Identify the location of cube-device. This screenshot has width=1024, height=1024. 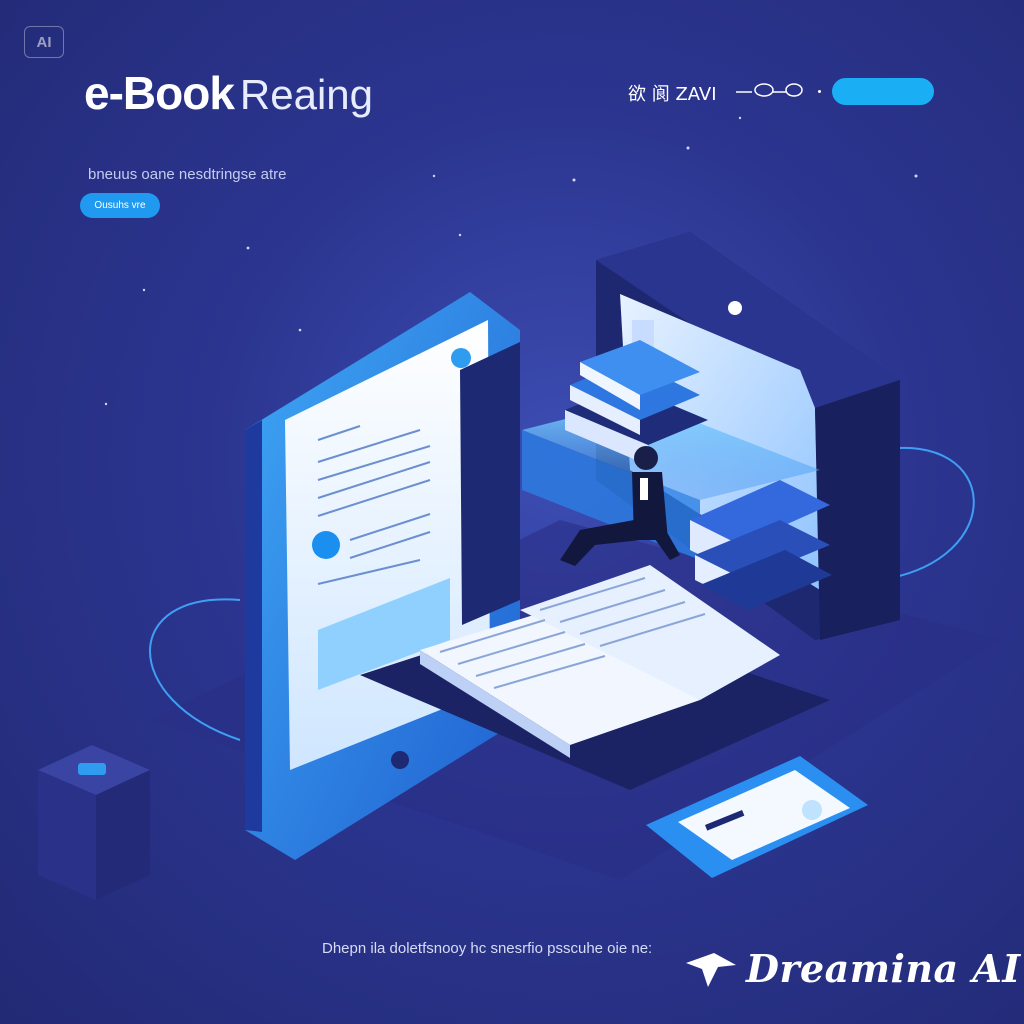
(94, 822).